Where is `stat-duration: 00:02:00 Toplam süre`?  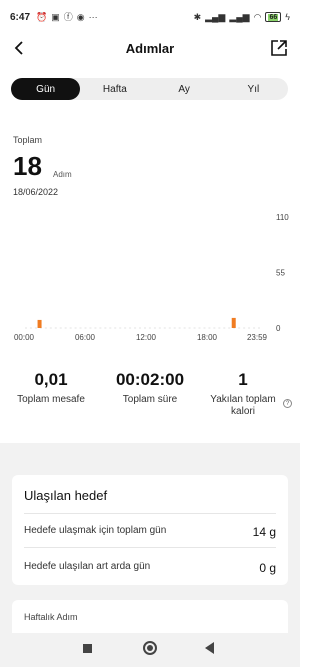
stat-duration: 00:02:00 Toplam süre is located at coordinates (150, 388).